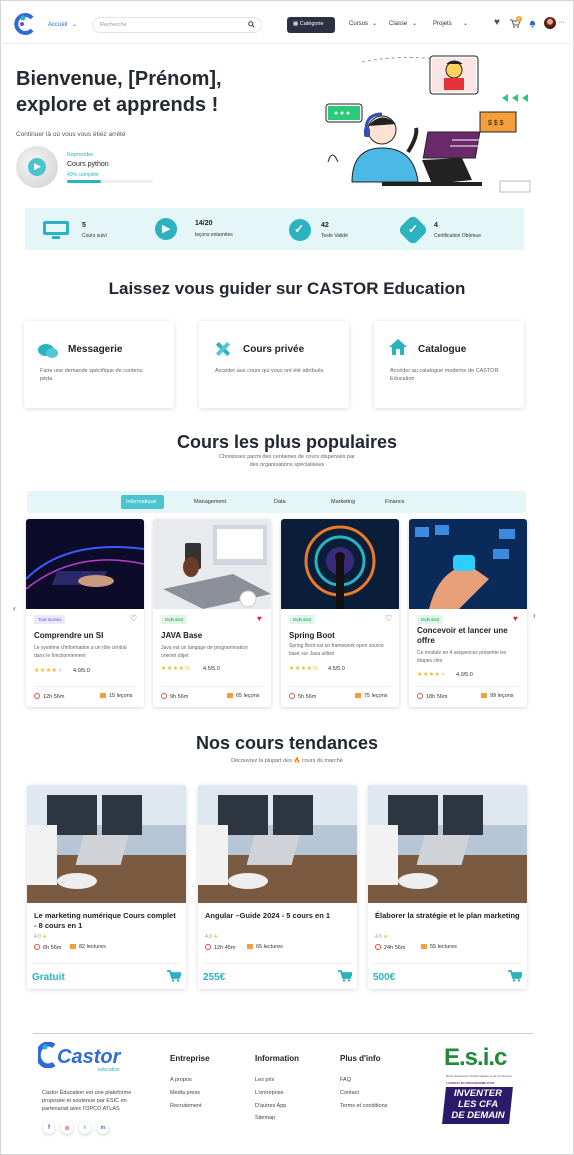  Describe the element at coordinates (534, 615) in the screenshot. I see `carousel-next-icon: ›` at that location.